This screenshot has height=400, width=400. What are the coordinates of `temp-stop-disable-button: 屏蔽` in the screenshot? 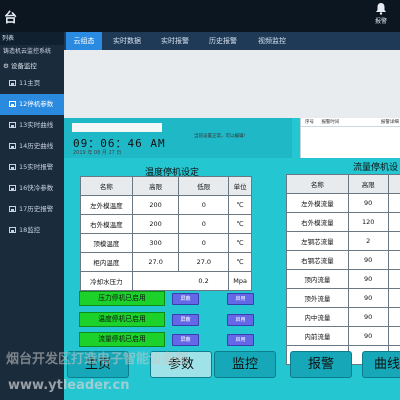 It's located at (185, 320).